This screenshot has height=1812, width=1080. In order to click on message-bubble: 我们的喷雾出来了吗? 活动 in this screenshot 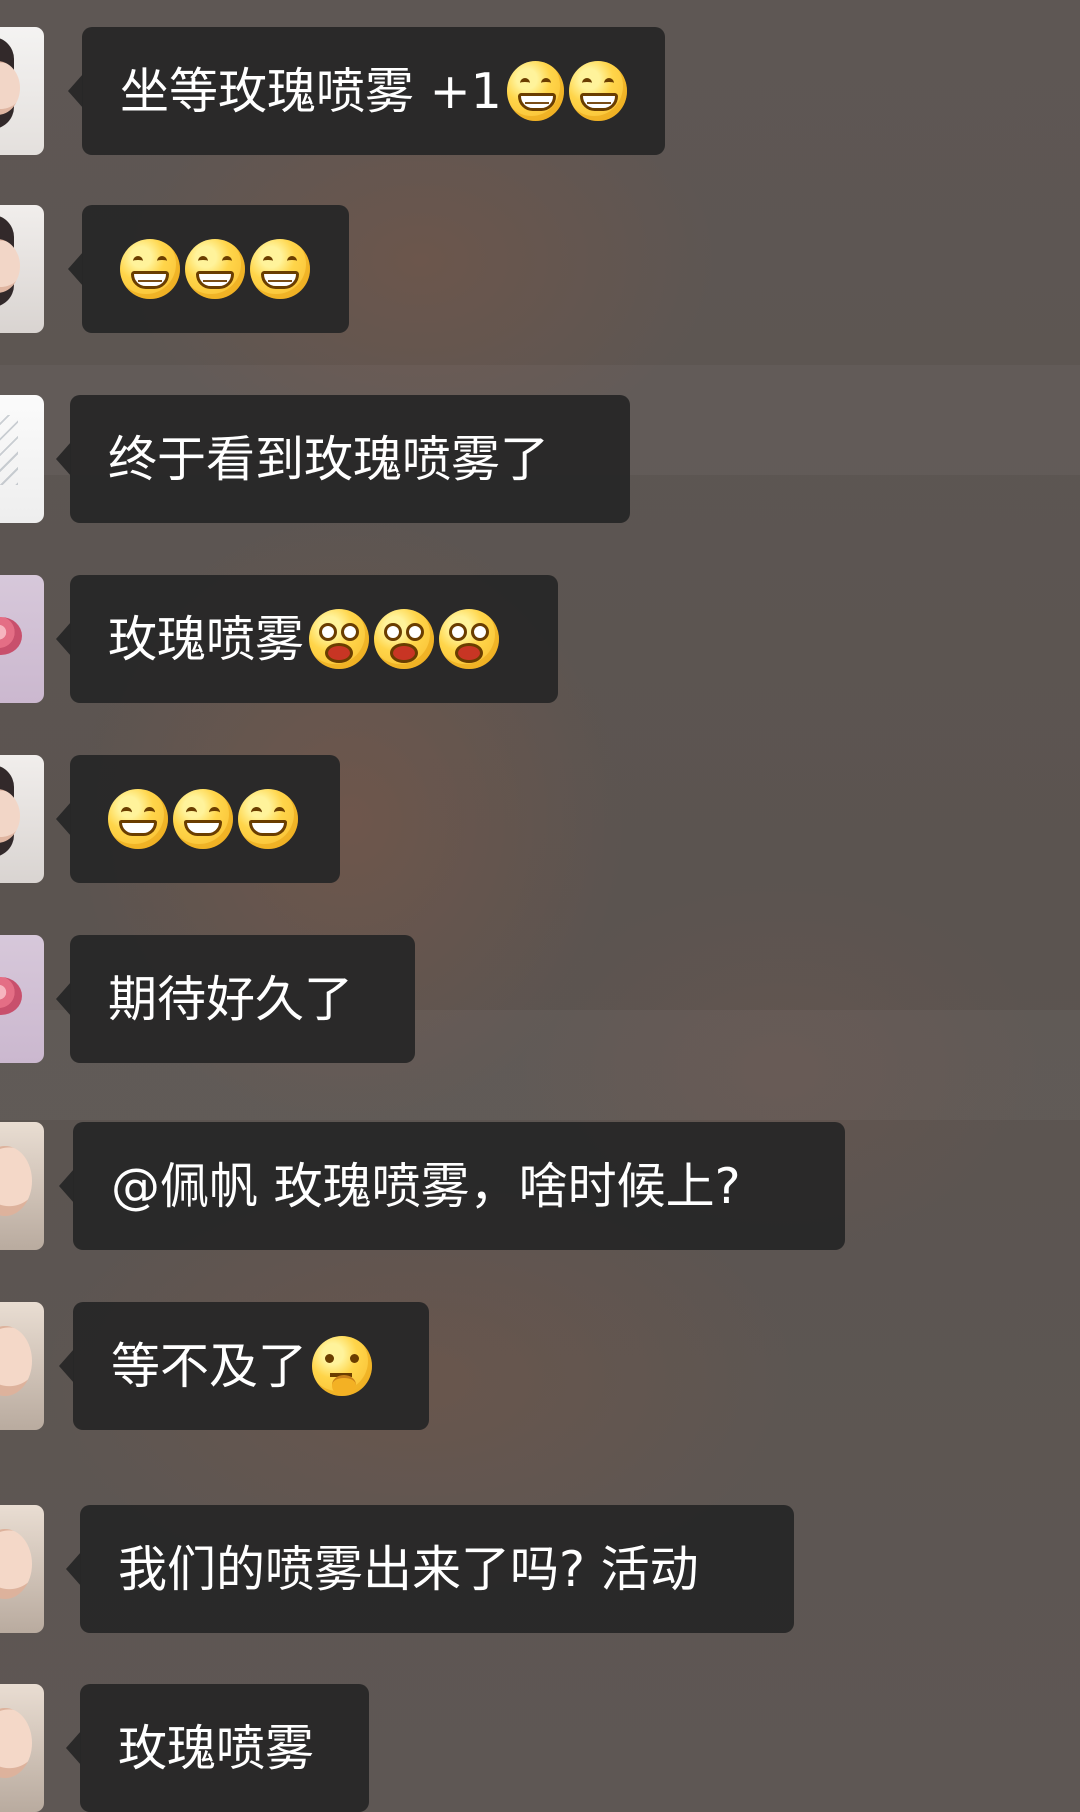, I will do `click(430, 1569)`.